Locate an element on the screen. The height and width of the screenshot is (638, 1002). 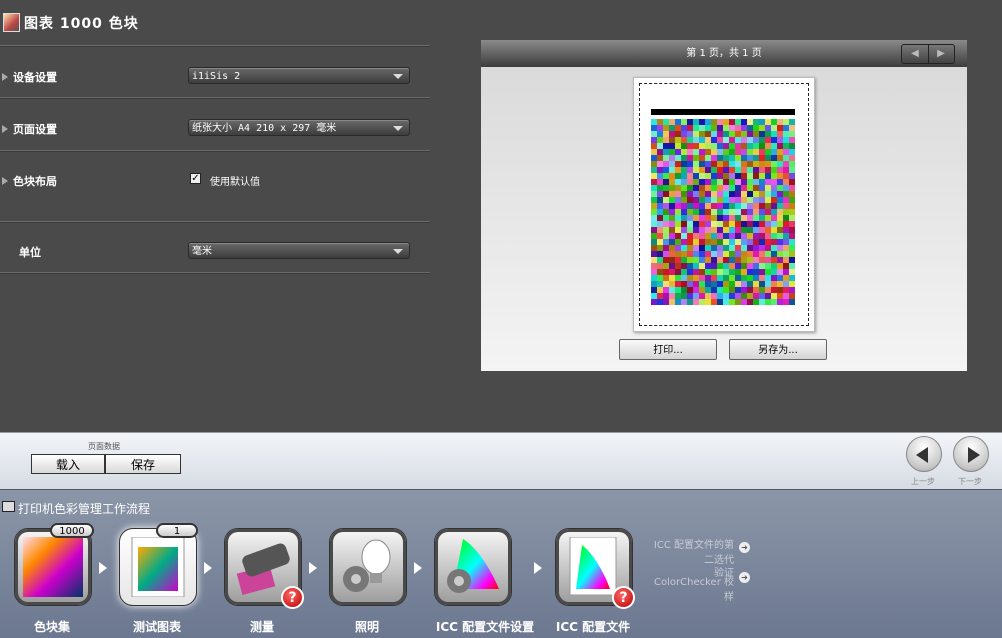
chart-document-icon is located at coordinates (11, 22).